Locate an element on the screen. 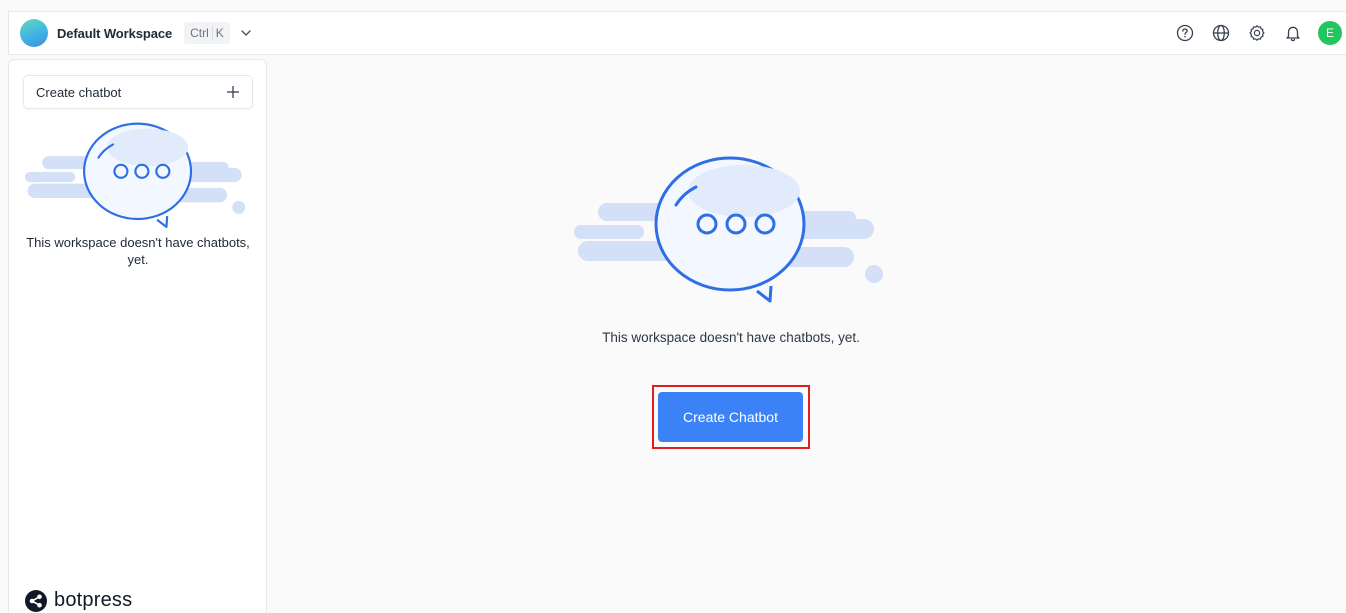  top-bar: Default Workspace Ctrl K E is located at coordinates (677, 33).